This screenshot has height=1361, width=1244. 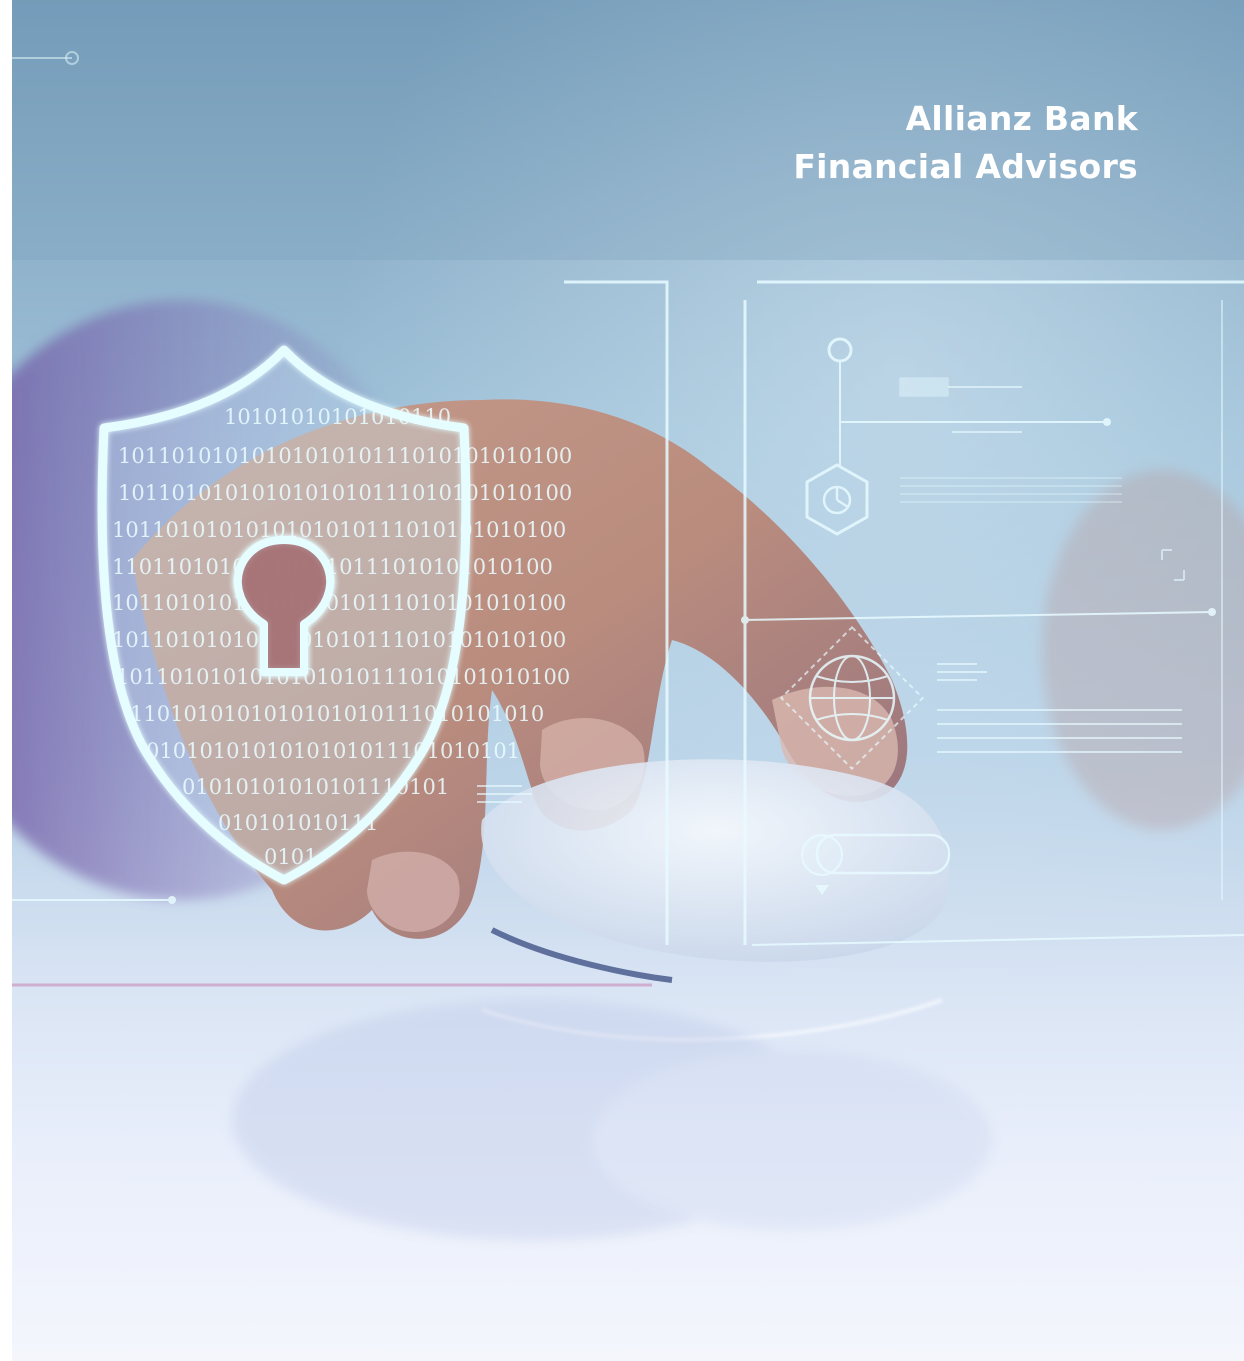 I want to click on pie-chart-icon, so click(x=837, y=500).